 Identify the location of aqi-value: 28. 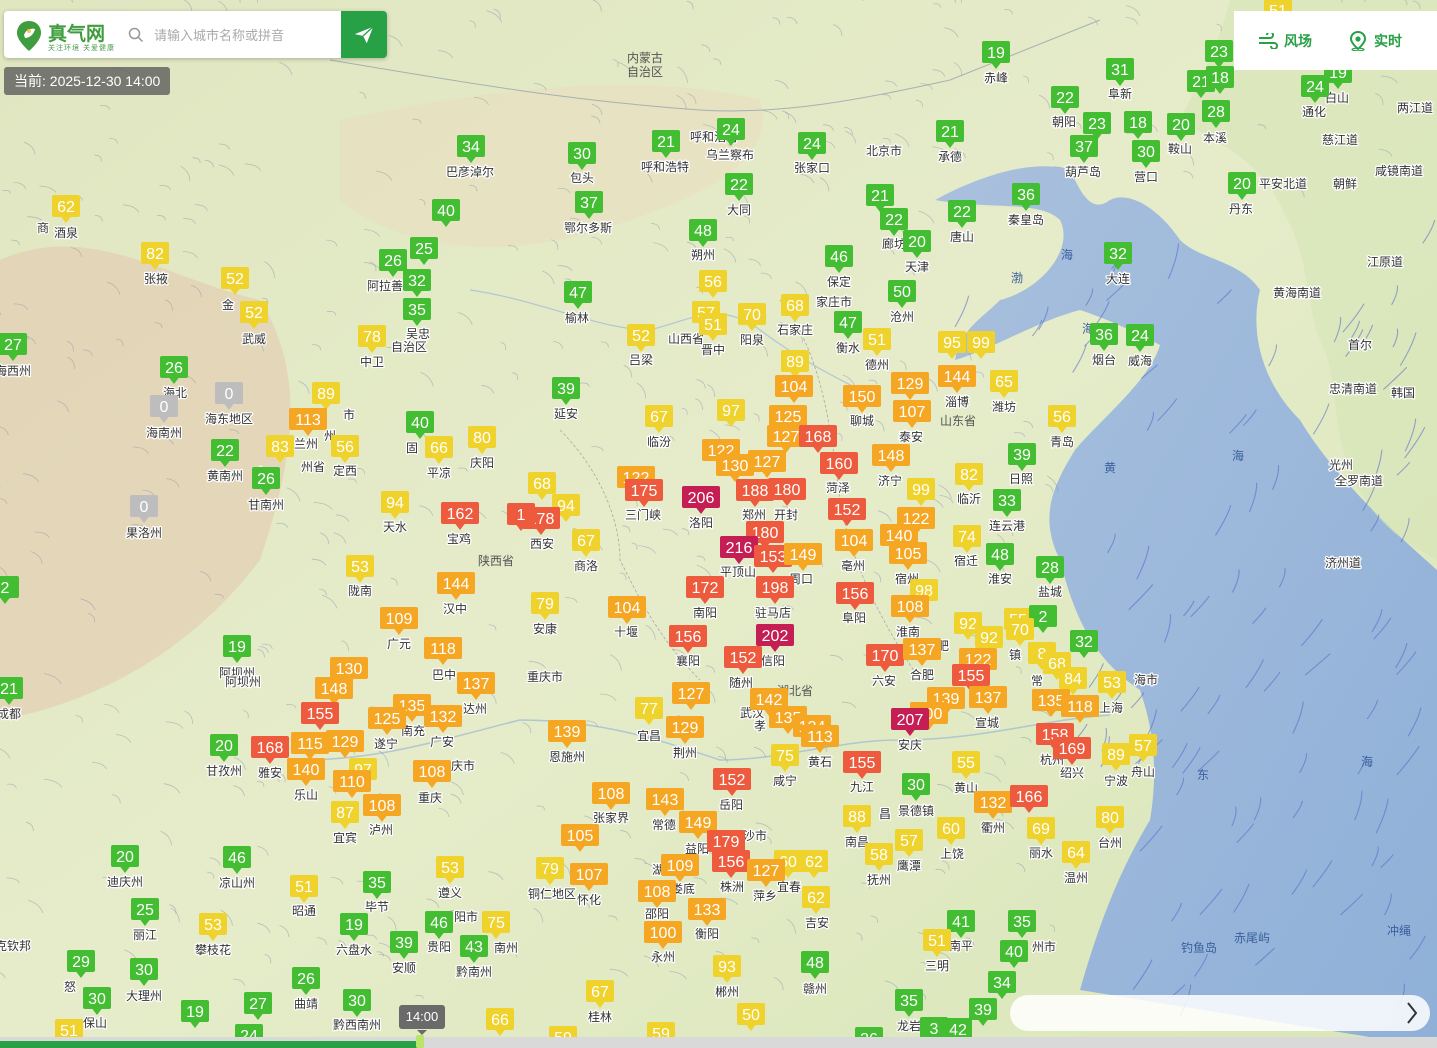
(1050, 568).